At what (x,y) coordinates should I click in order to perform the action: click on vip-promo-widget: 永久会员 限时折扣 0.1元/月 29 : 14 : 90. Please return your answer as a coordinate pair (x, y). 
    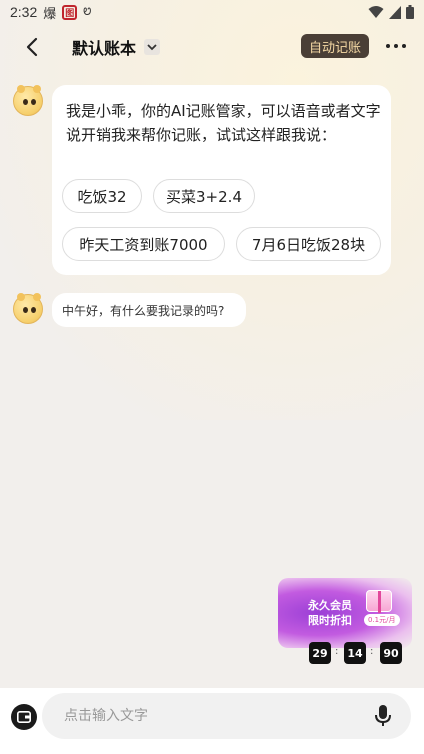
    Looking at the image, I should click on (345, 622).